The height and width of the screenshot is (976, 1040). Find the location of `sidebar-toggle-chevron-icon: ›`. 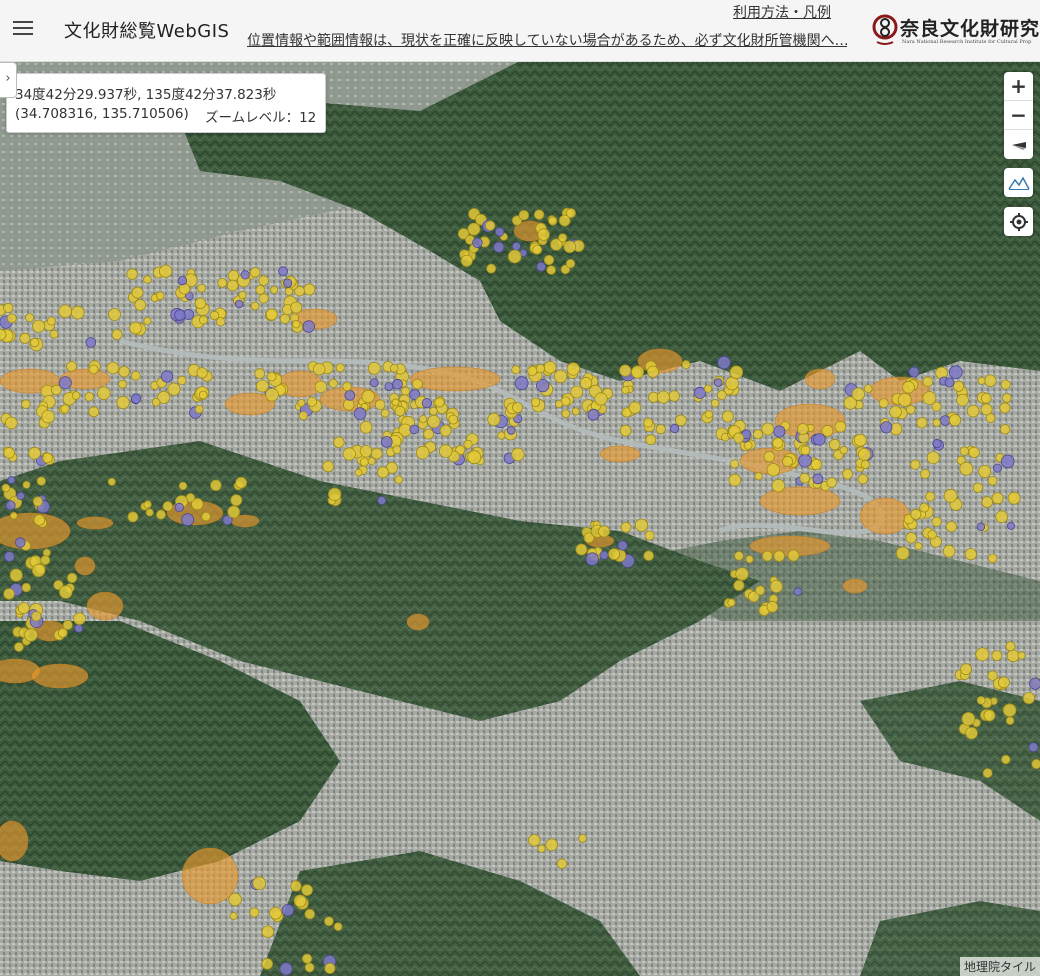

sidebar-toggle-chevron-icon: › is located at coordinates (8, 80).